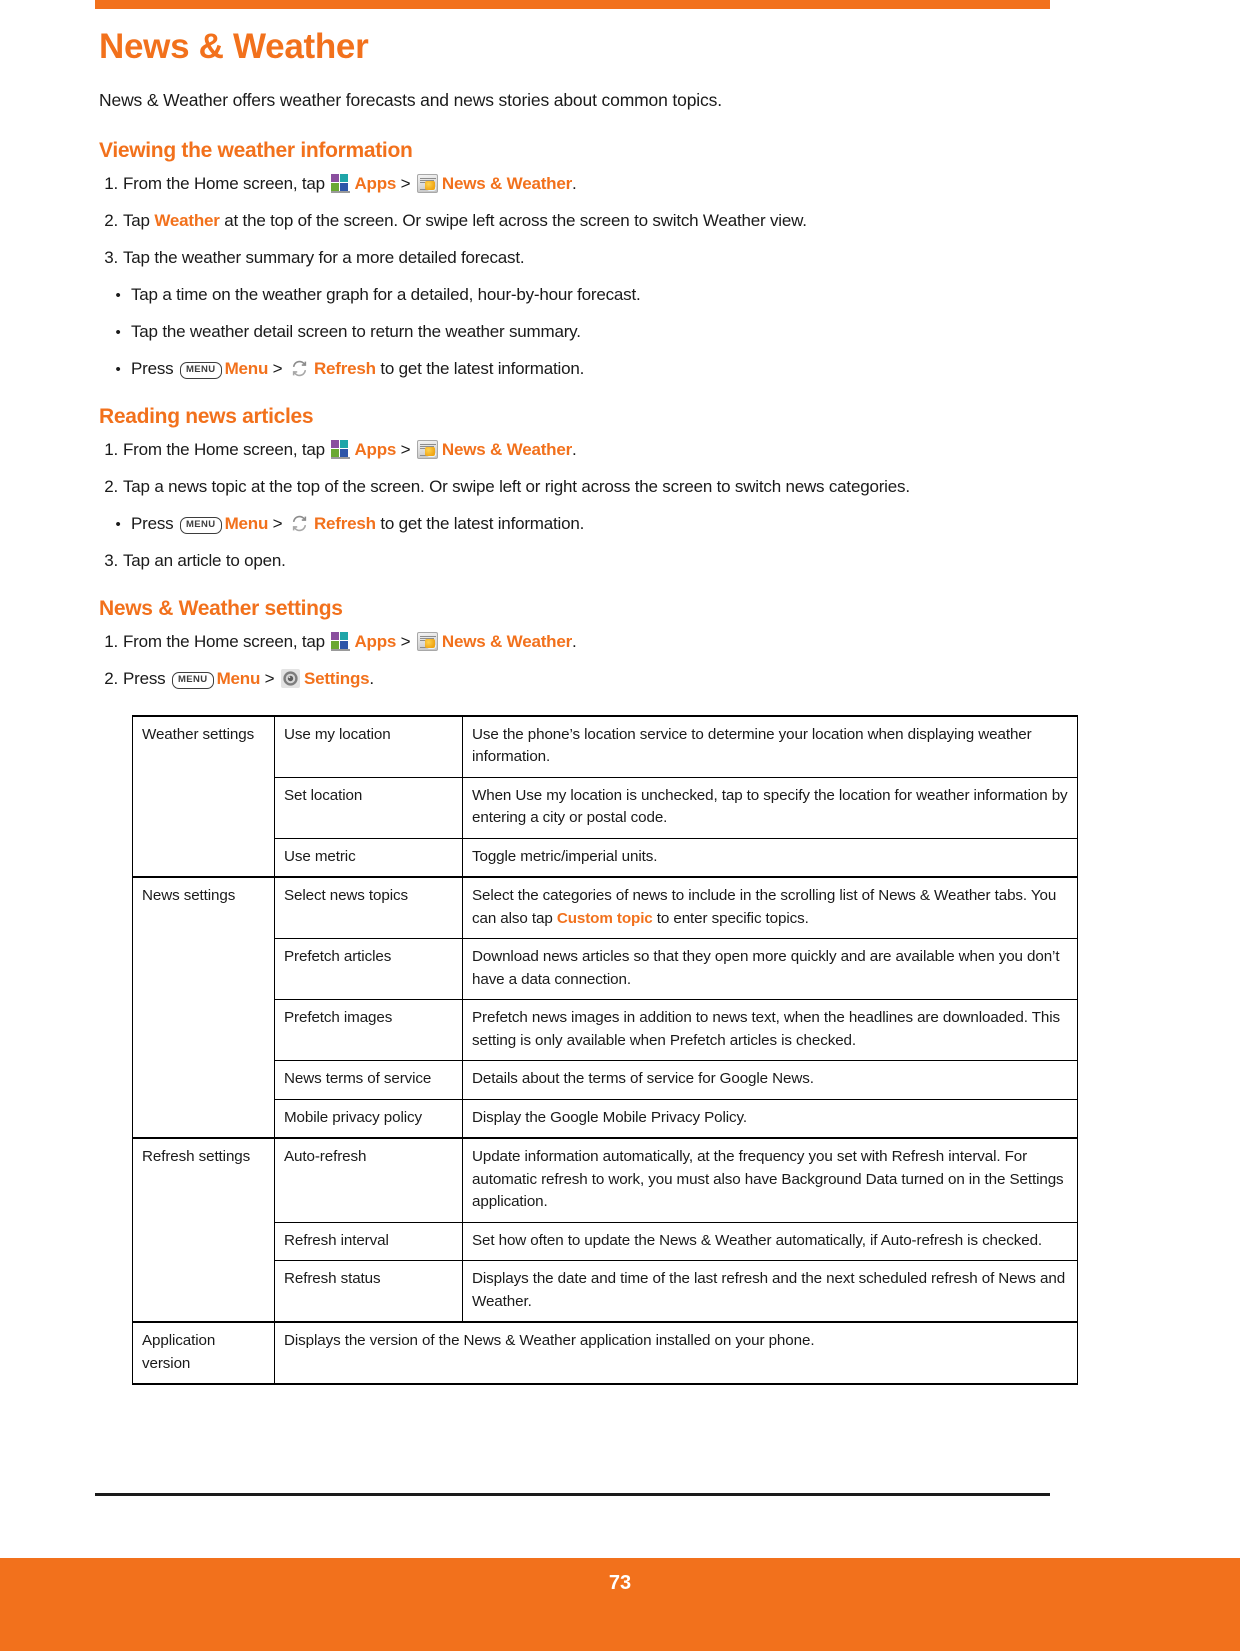  What do you see at coordinates (368, 969) in the screenshot?
I see `table-setting-name: Prefetch articles` at bounding box center [368, 969].